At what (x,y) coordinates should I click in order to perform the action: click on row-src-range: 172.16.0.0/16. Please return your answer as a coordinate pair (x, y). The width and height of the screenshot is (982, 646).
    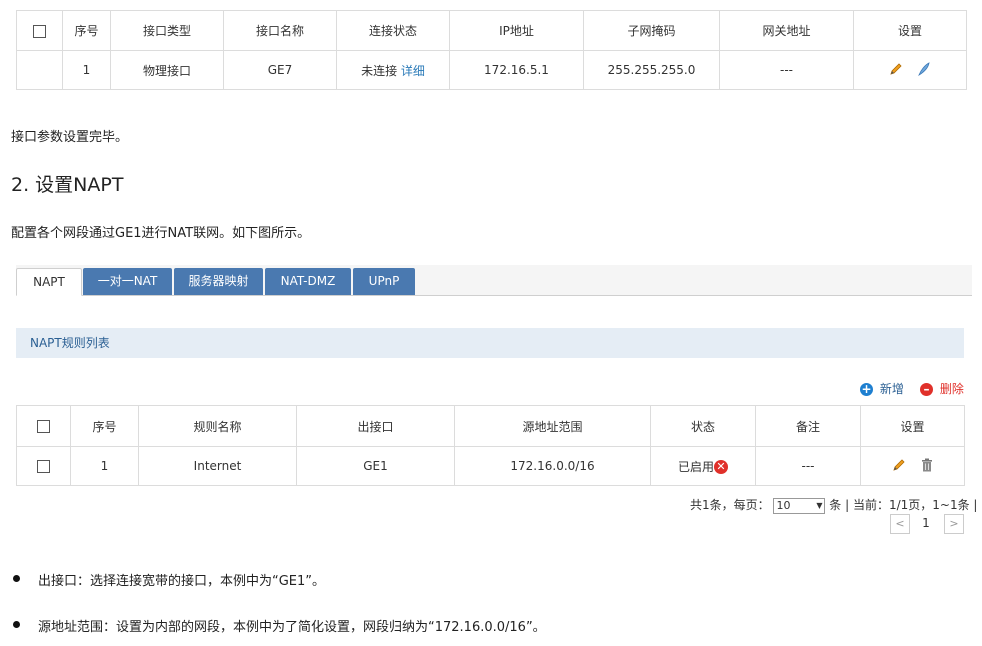
    Looking at the image, I should click on (552, 466).